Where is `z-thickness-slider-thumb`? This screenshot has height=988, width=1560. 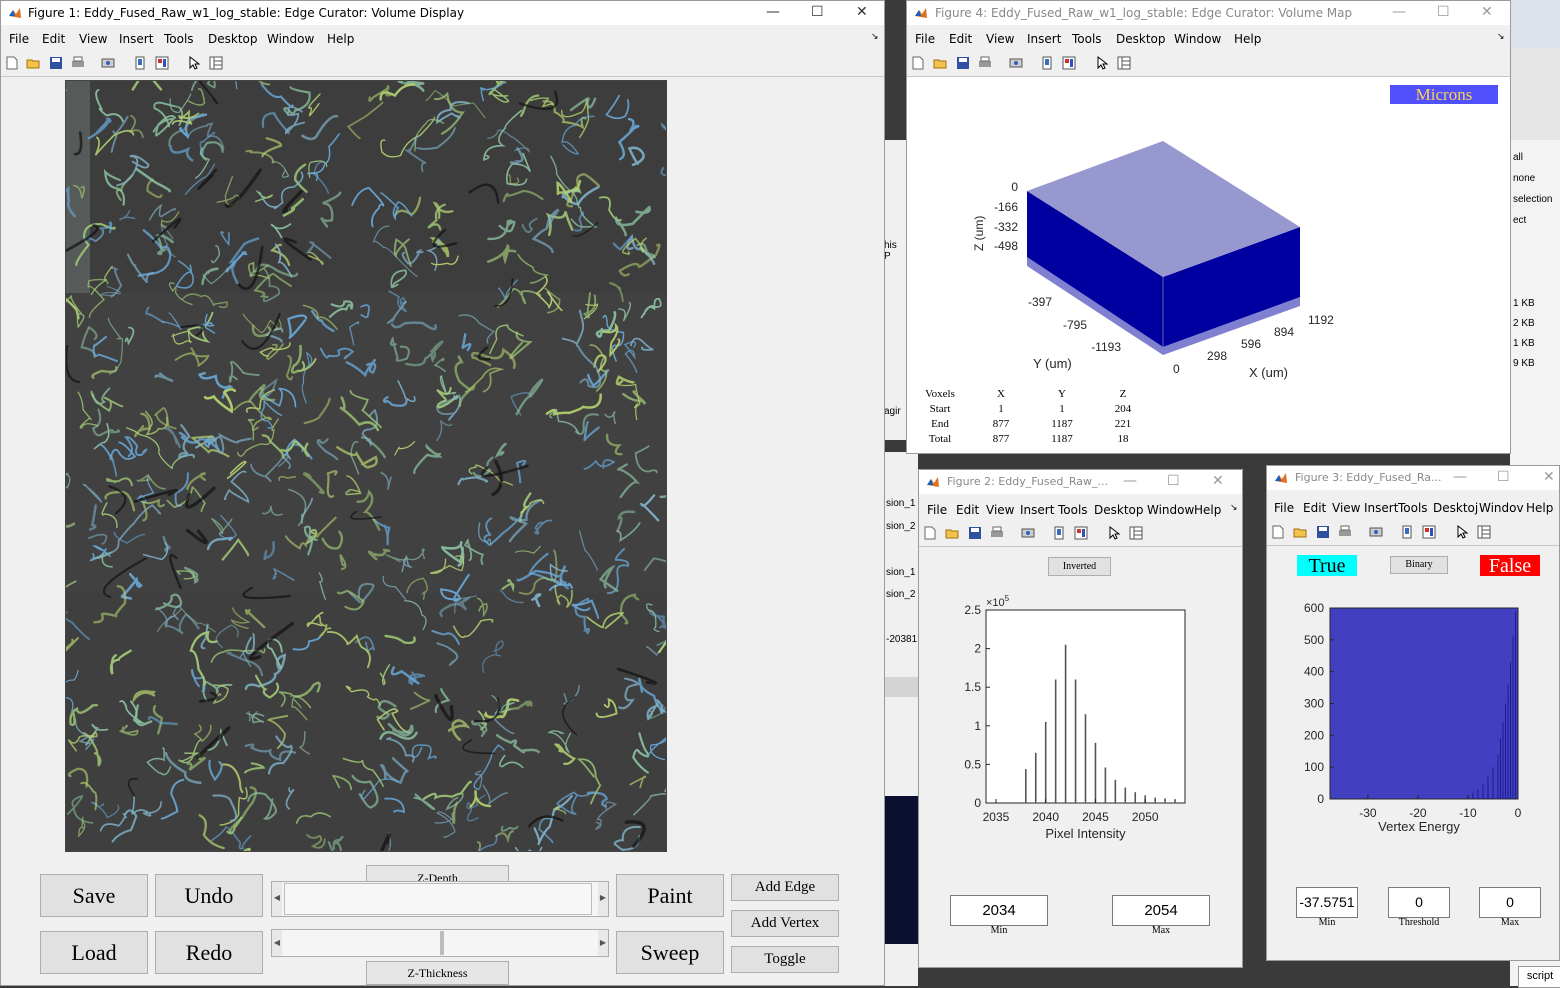 z-thickness-slider-thumb is located at coordinates (442, 943).